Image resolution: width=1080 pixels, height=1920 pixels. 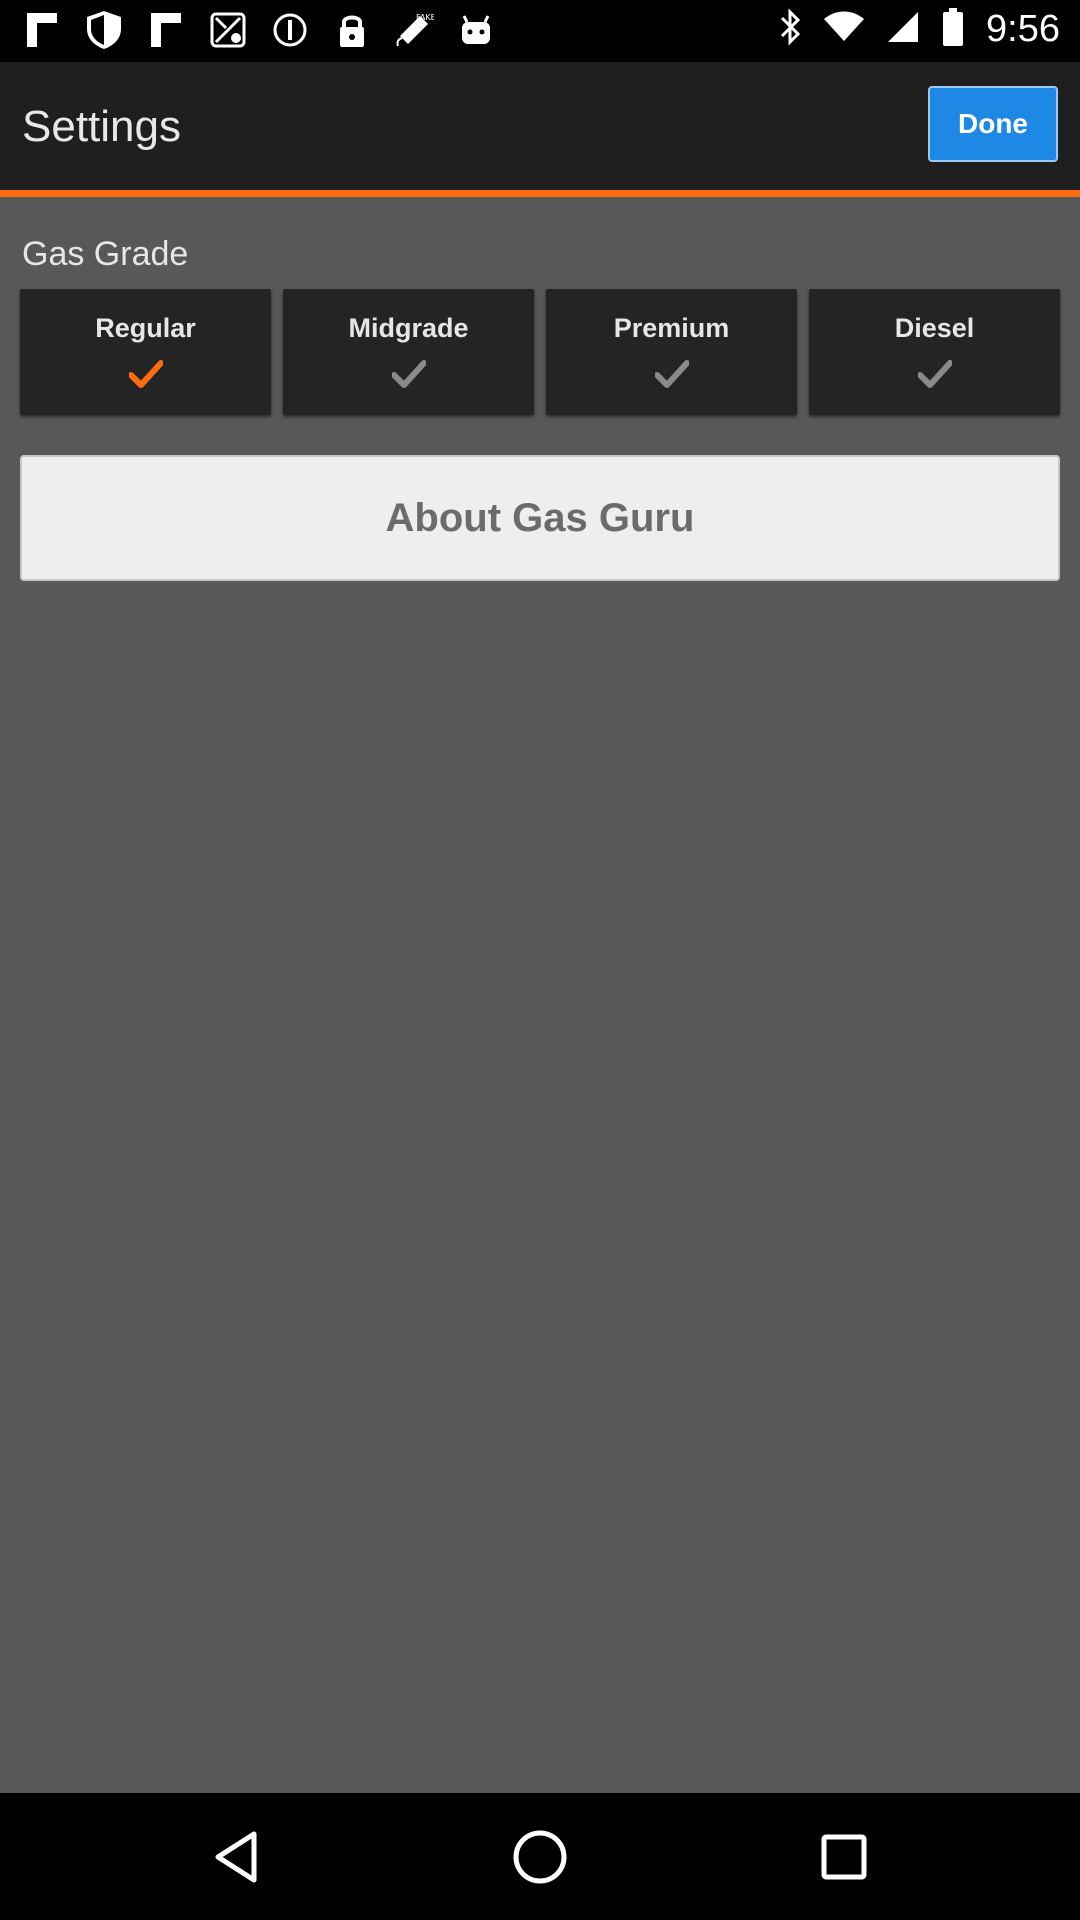 I want to click on android-icon, so click(x=476, y=30).